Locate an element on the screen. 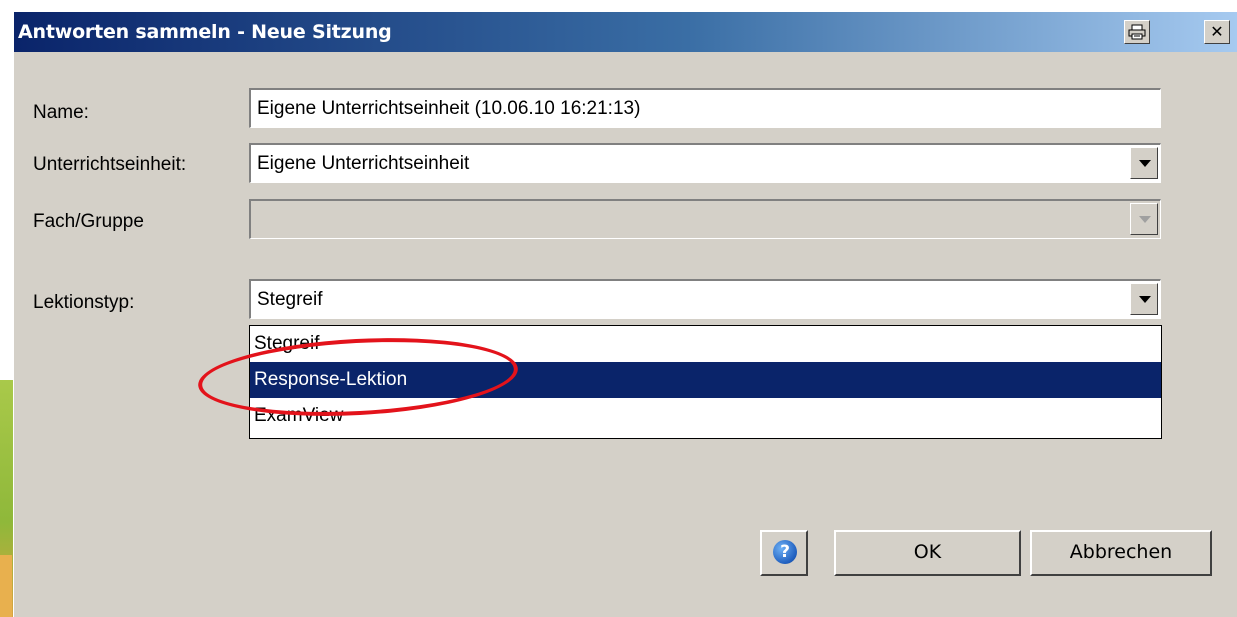  help-button: ? is located at coordinates (784, 553).